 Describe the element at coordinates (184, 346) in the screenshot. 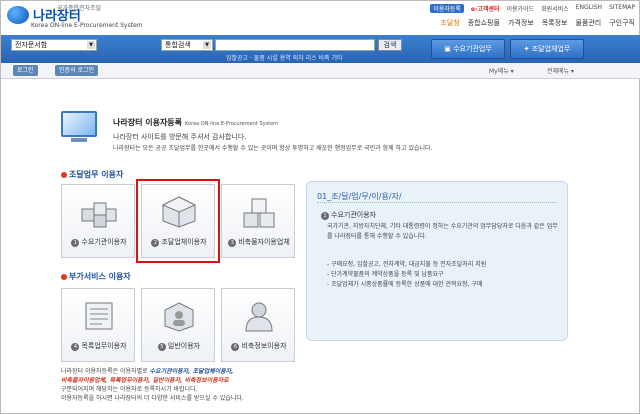

I see `card-general-user-text: 일반이용자` at that location.